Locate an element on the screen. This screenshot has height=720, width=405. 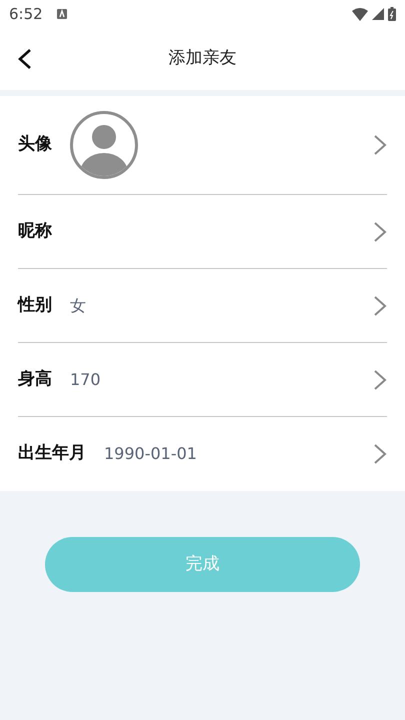
signal-icon is located at coordinates (378, 14).